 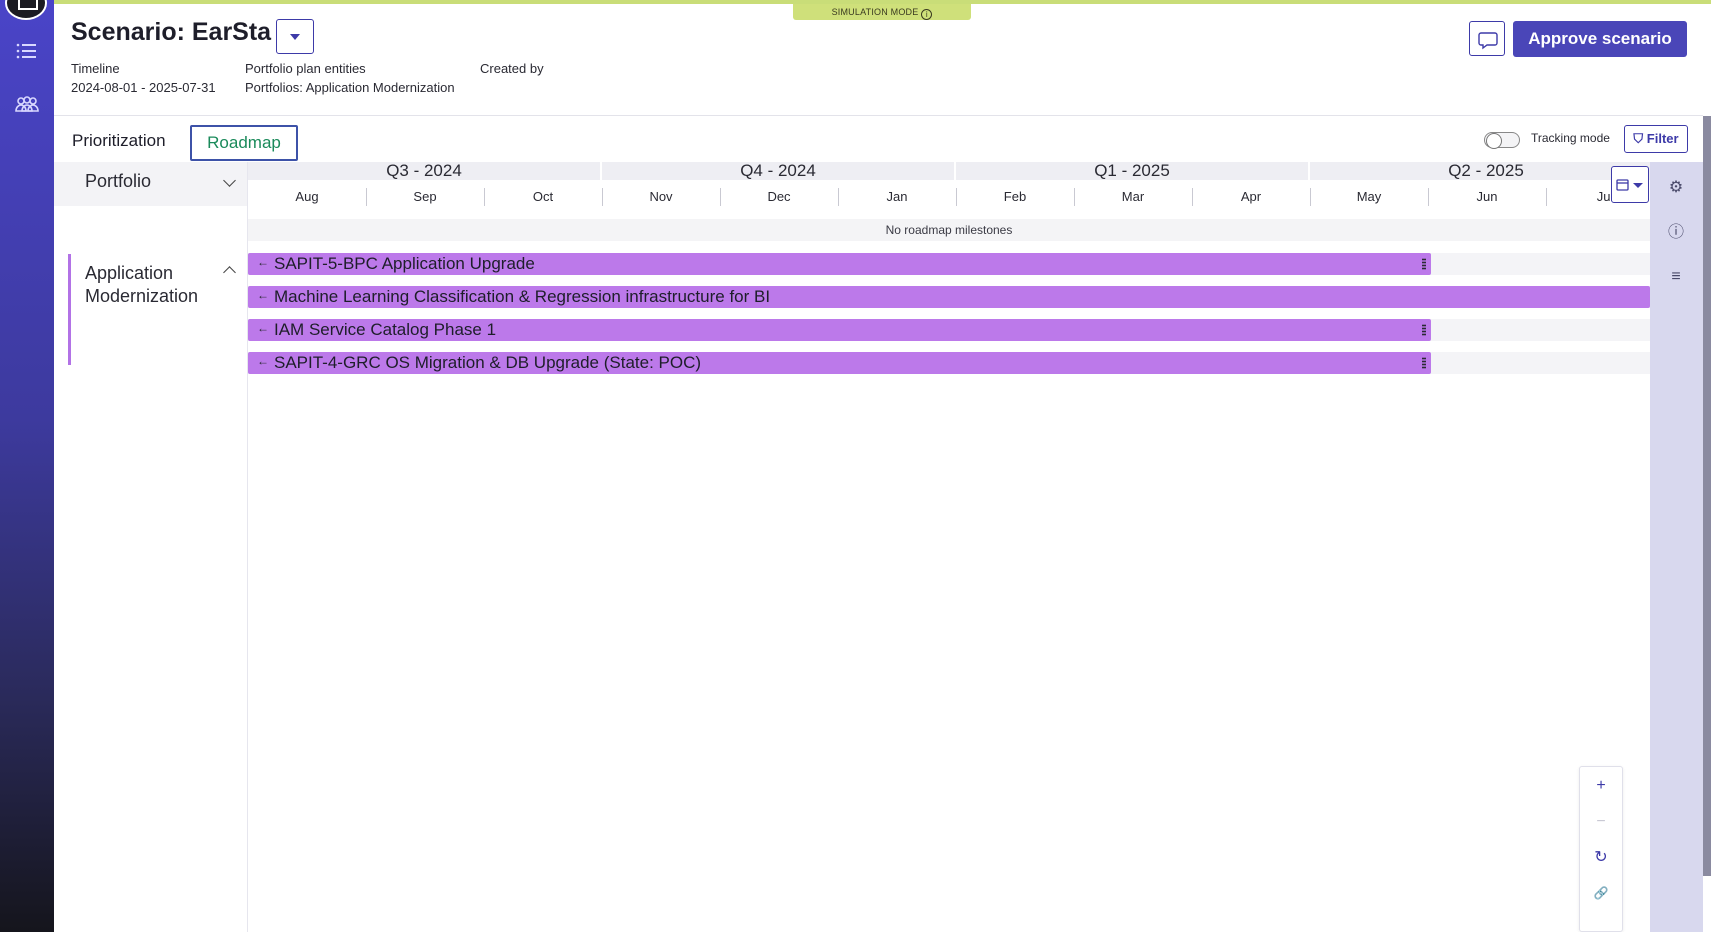 What do you see at coordinates (875, 12) in the screenshot?
I see `simulation-mode-label: SIMULATION MODE` at bounding box center [875, 12].